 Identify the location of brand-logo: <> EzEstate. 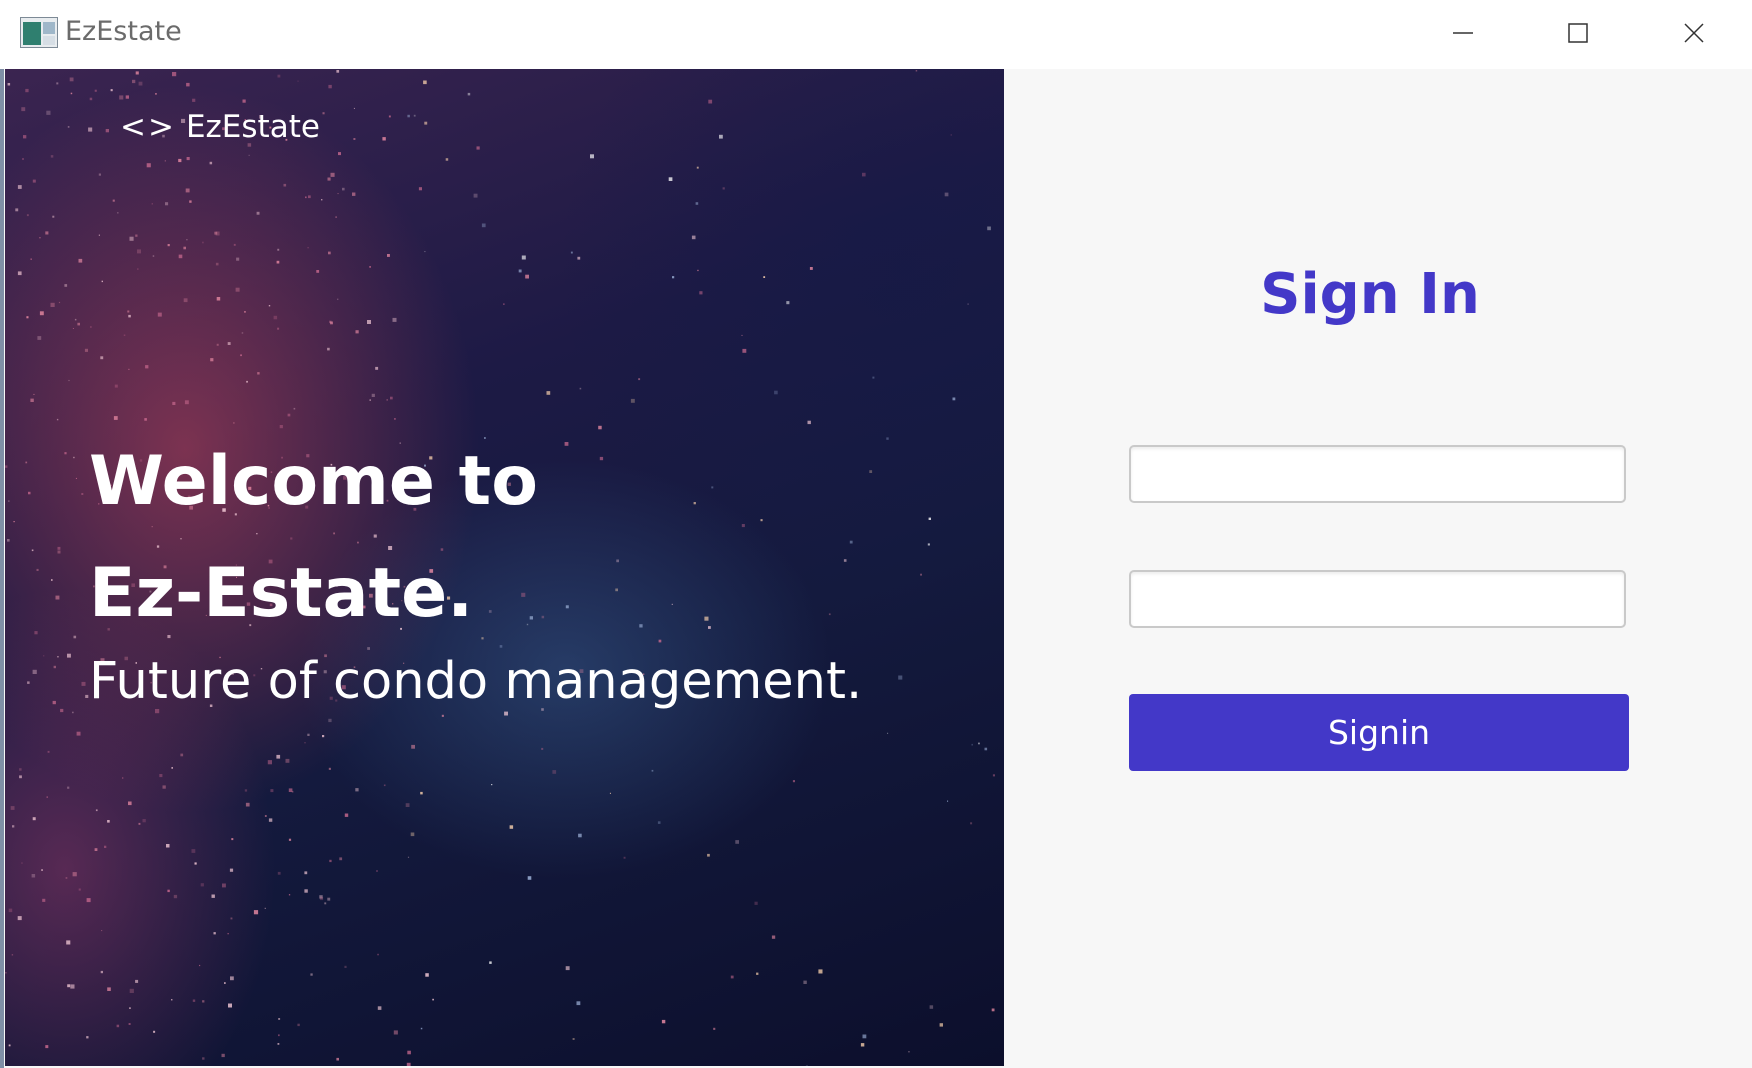
(220, 127).